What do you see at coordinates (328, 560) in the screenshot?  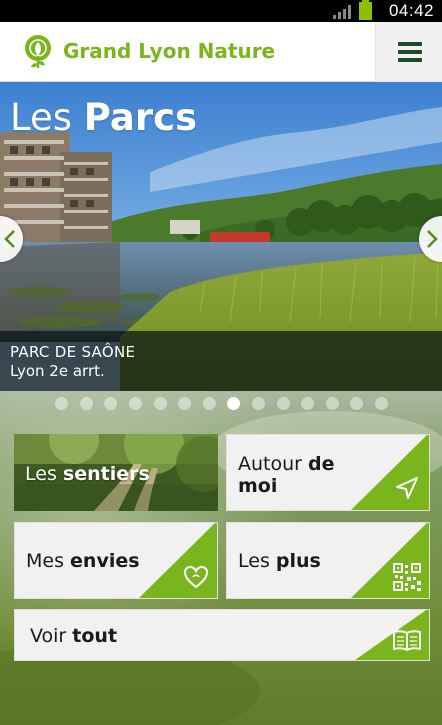 I see `tile-les-plus: Les plus` at bounding box center [328, 560].